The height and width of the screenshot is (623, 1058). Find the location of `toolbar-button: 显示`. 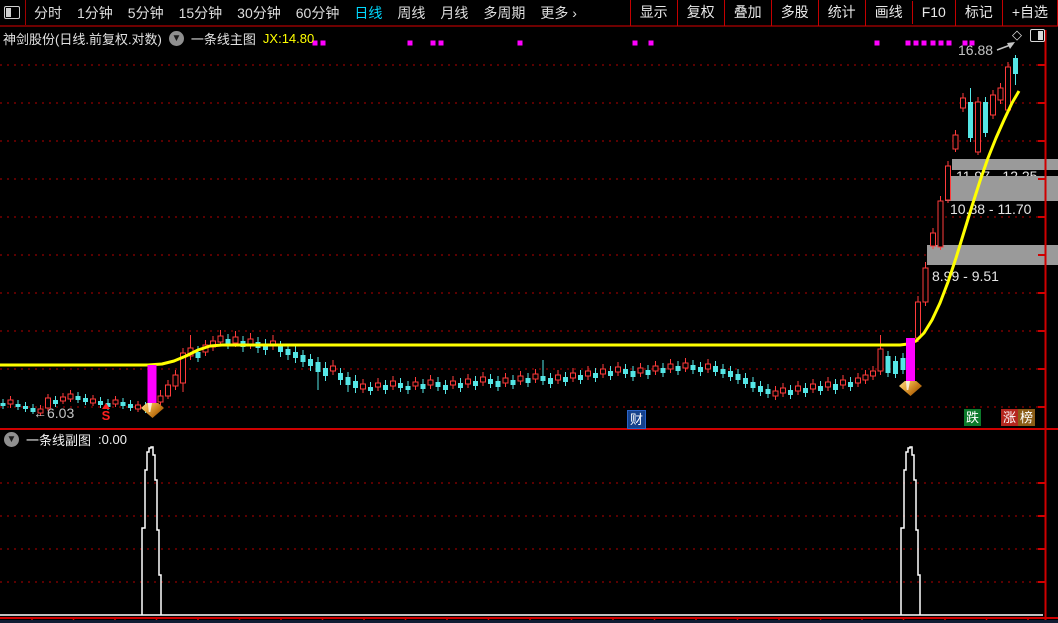

toolbar-button: 显示 is located at coordinates (653, 13).